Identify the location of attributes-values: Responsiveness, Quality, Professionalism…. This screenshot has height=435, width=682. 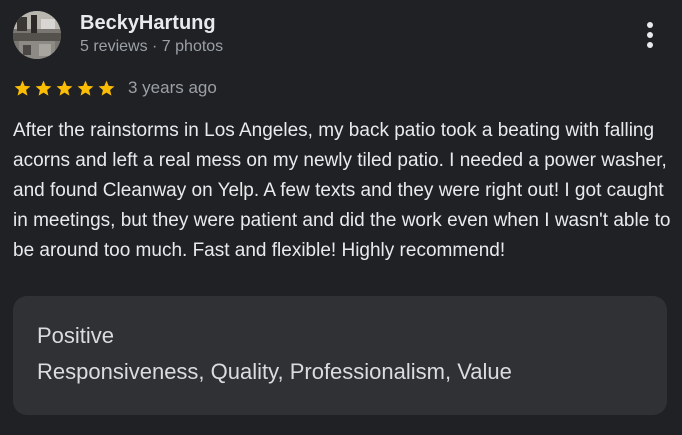
(274, 371).